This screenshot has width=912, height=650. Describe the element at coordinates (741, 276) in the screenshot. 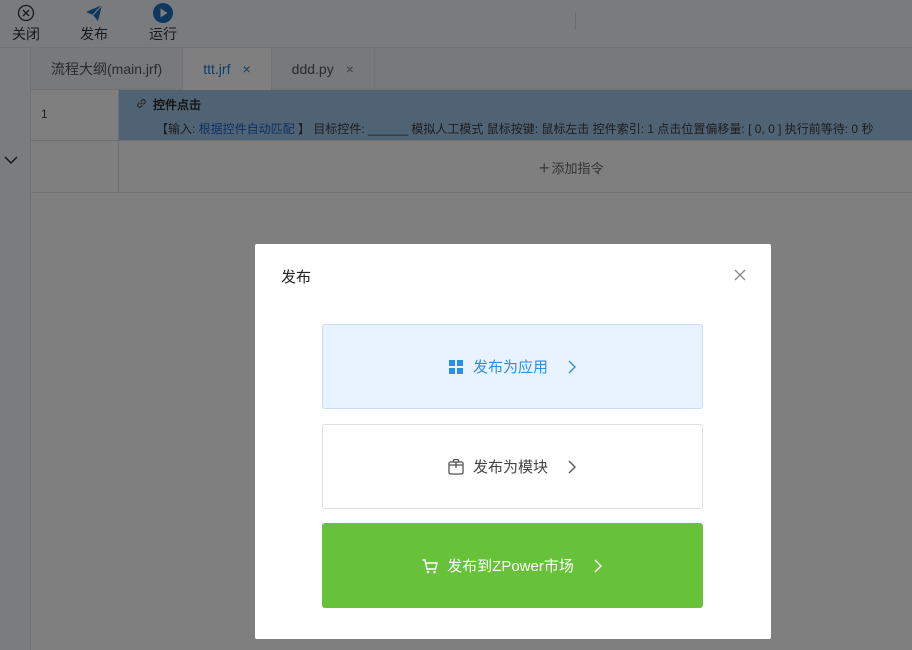

I see `close-icon` at that location.